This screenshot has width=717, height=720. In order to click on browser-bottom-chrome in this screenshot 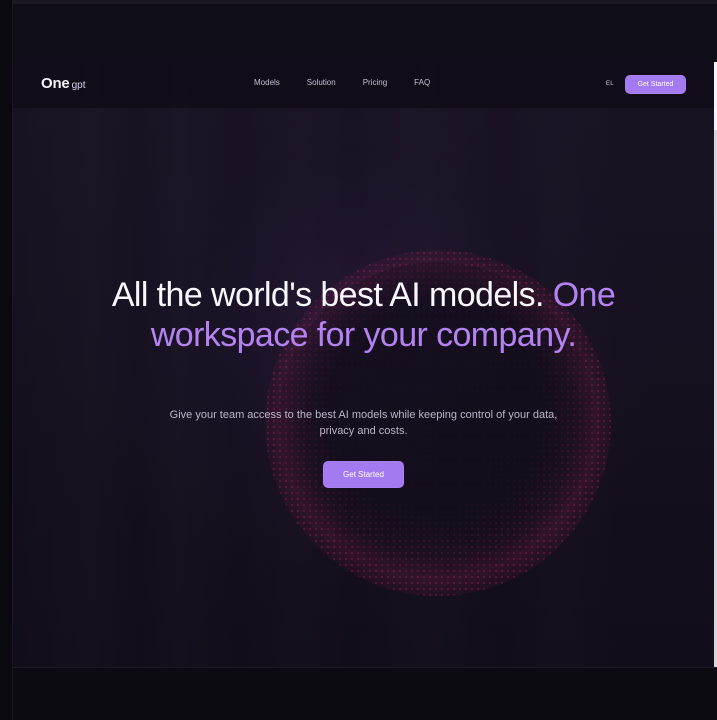, I will do `click(365, 693)`.